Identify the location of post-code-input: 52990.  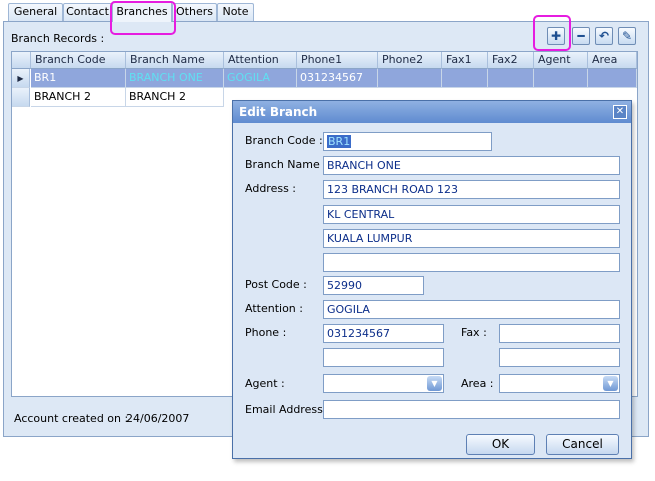
(373, 285).